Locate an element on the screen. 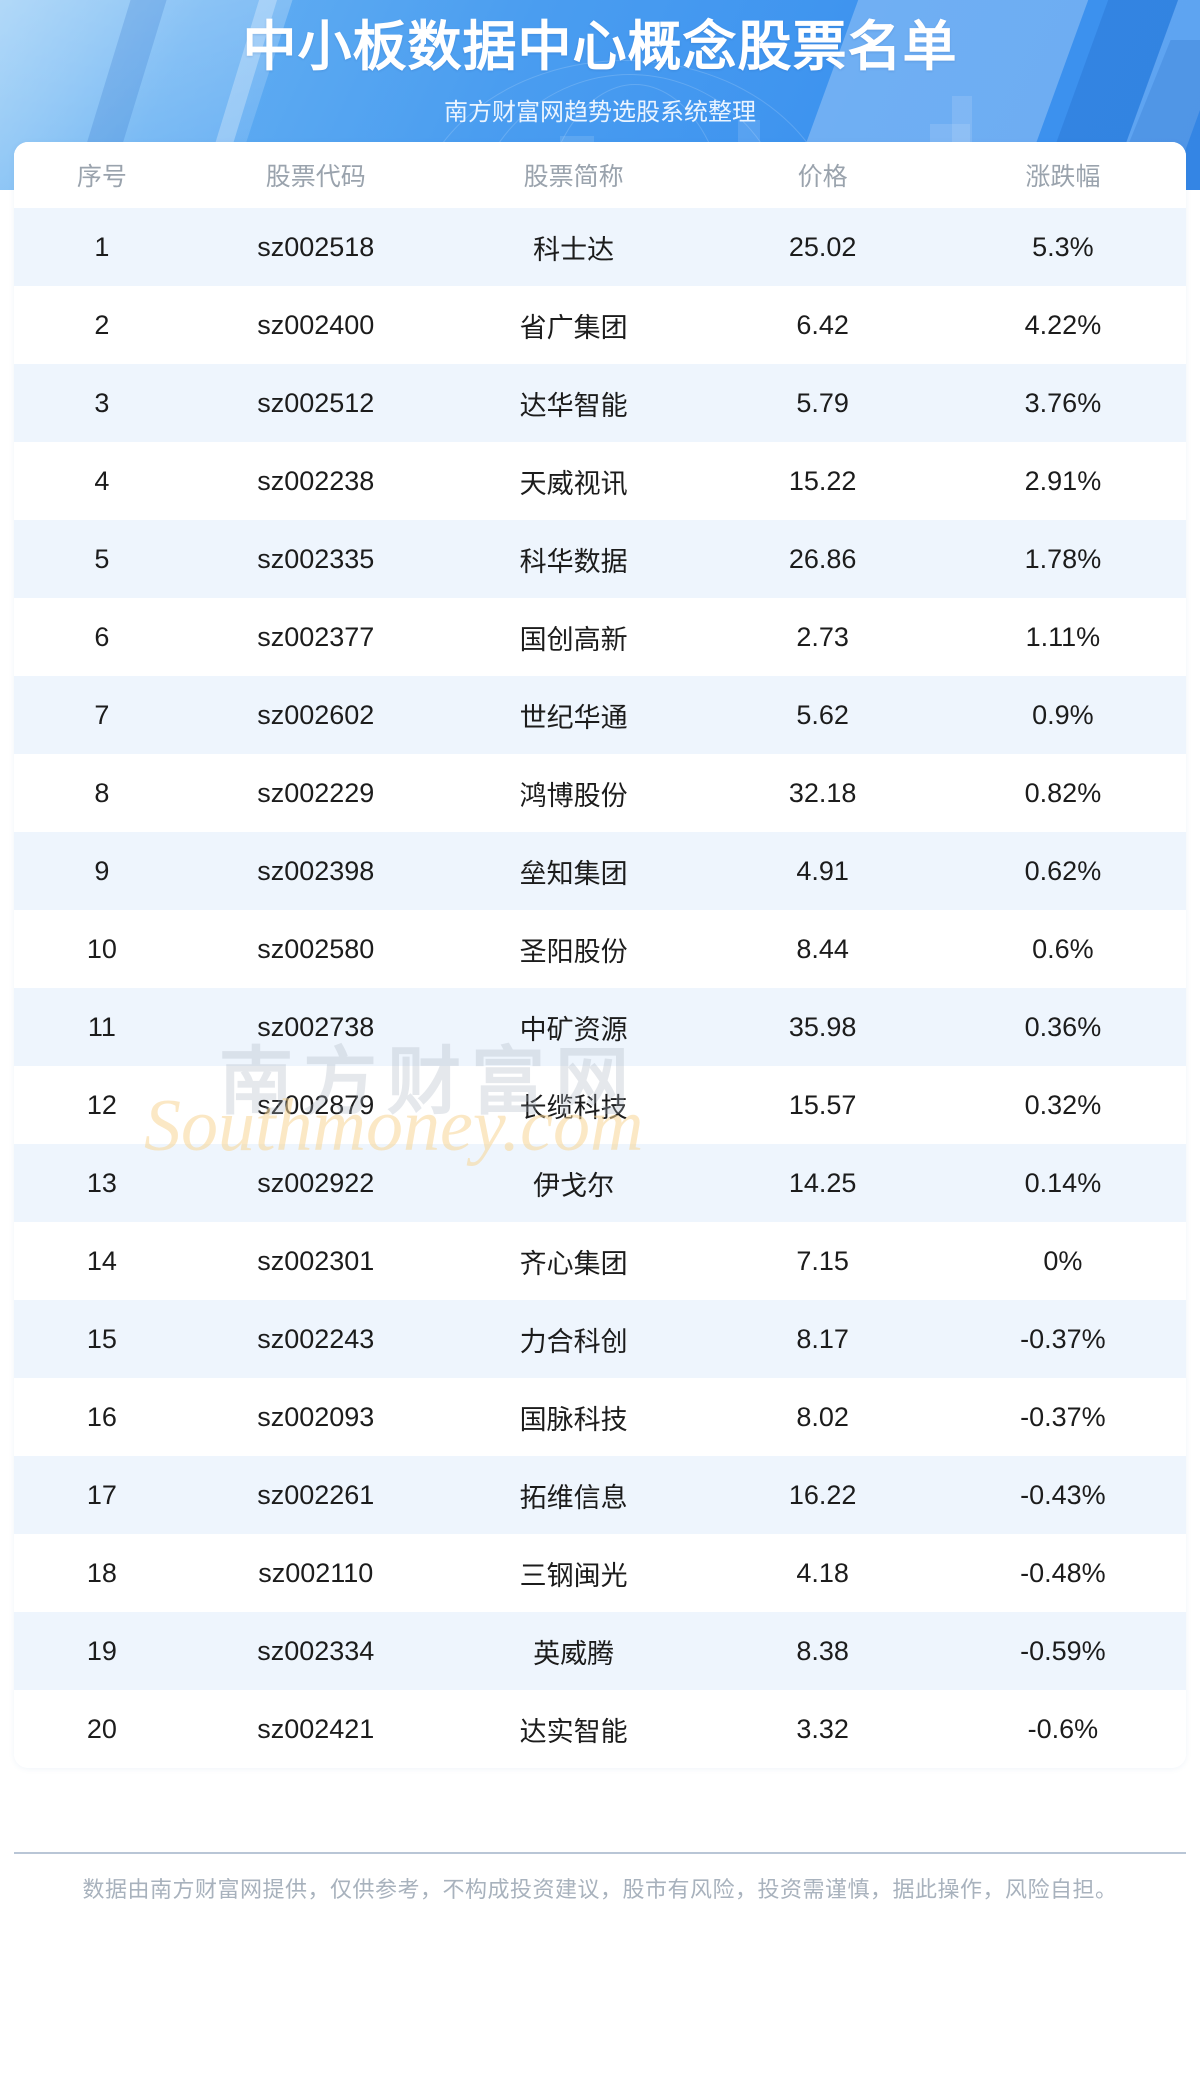 Image resolution: width=1200 pixels, height=2100 pixels. cell-name: 三钢闽光 is located at coordinates (573, 1573).